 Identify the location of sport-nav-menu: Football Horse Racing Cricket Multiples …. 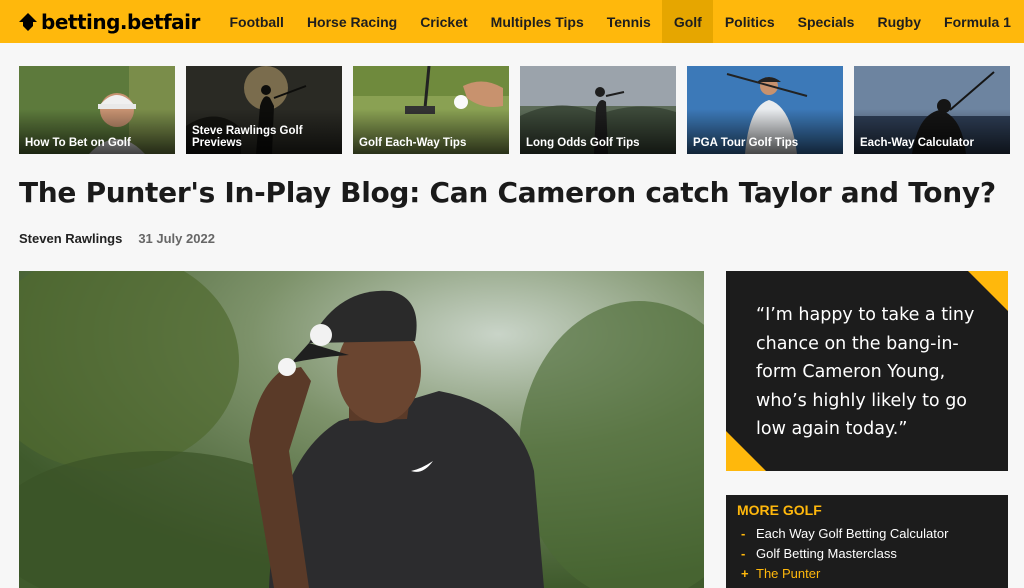
(620, 21).